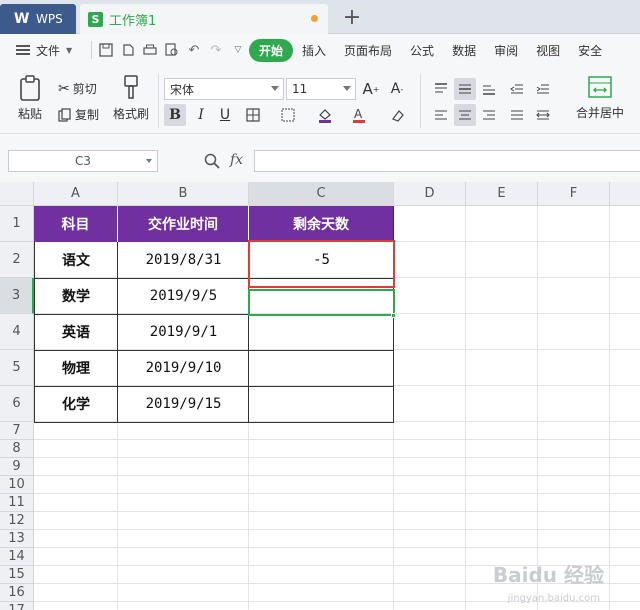  Describe the element at coordinates (574, 194) in the screenshot. I see `column-header-f: F` at that location.